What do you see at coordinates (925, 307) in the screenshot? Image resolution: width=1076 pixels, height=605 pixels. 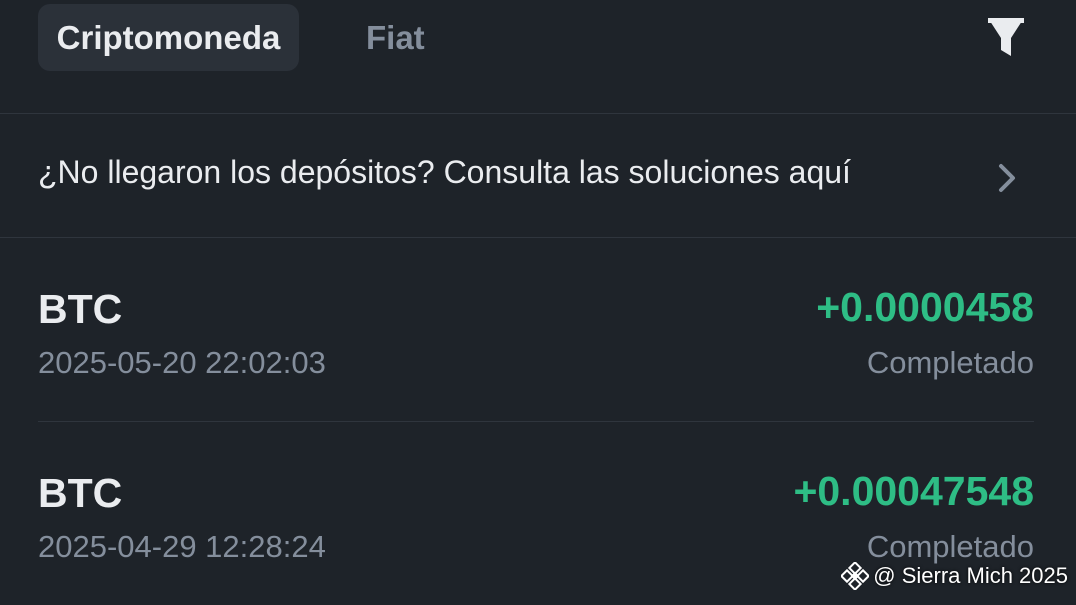 I see `transaction-amount: +0.0000458` at bounding box center [925, 307].